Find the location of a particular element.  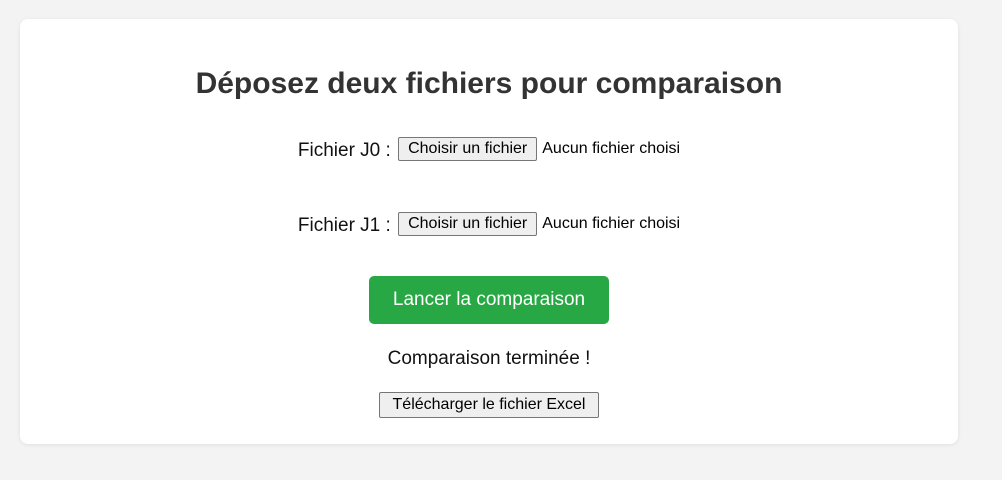

file-j1-label: Fichier J1 is located at coordinates (339, 226).